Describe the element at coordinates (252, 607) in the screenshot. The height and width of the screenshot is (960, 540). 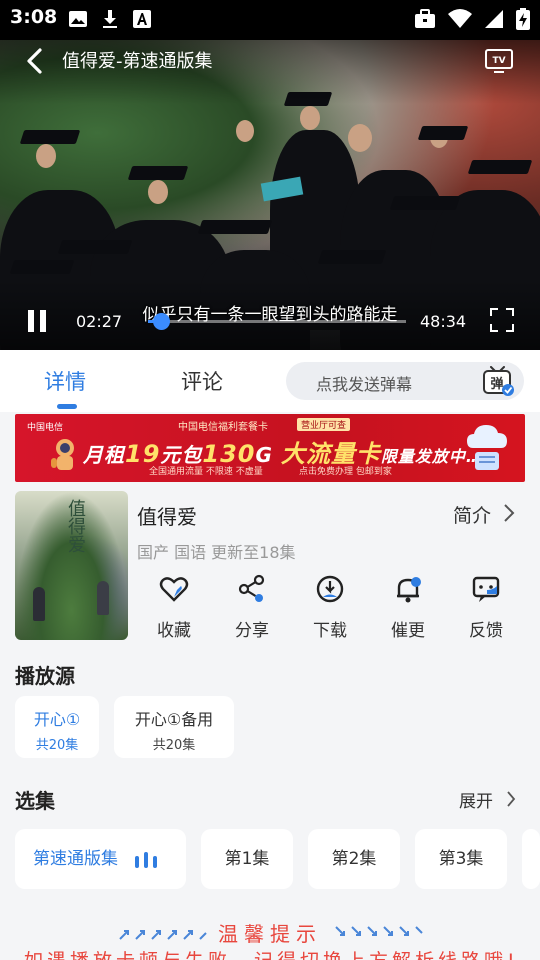
I see `share-button: 分享` at that location.